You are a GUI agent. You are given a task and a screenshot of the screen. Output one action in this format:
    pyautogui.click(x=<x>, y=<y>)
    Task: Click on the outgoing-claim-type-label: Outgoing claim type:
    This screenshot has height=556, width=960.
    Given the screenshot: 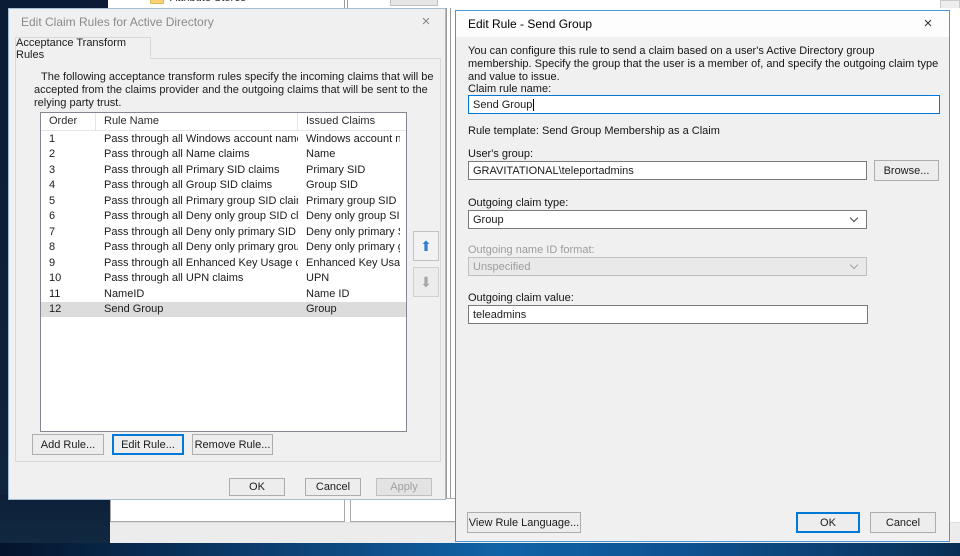 What is the action you would take?
    pyautogui.click(x=518, y=203)
    